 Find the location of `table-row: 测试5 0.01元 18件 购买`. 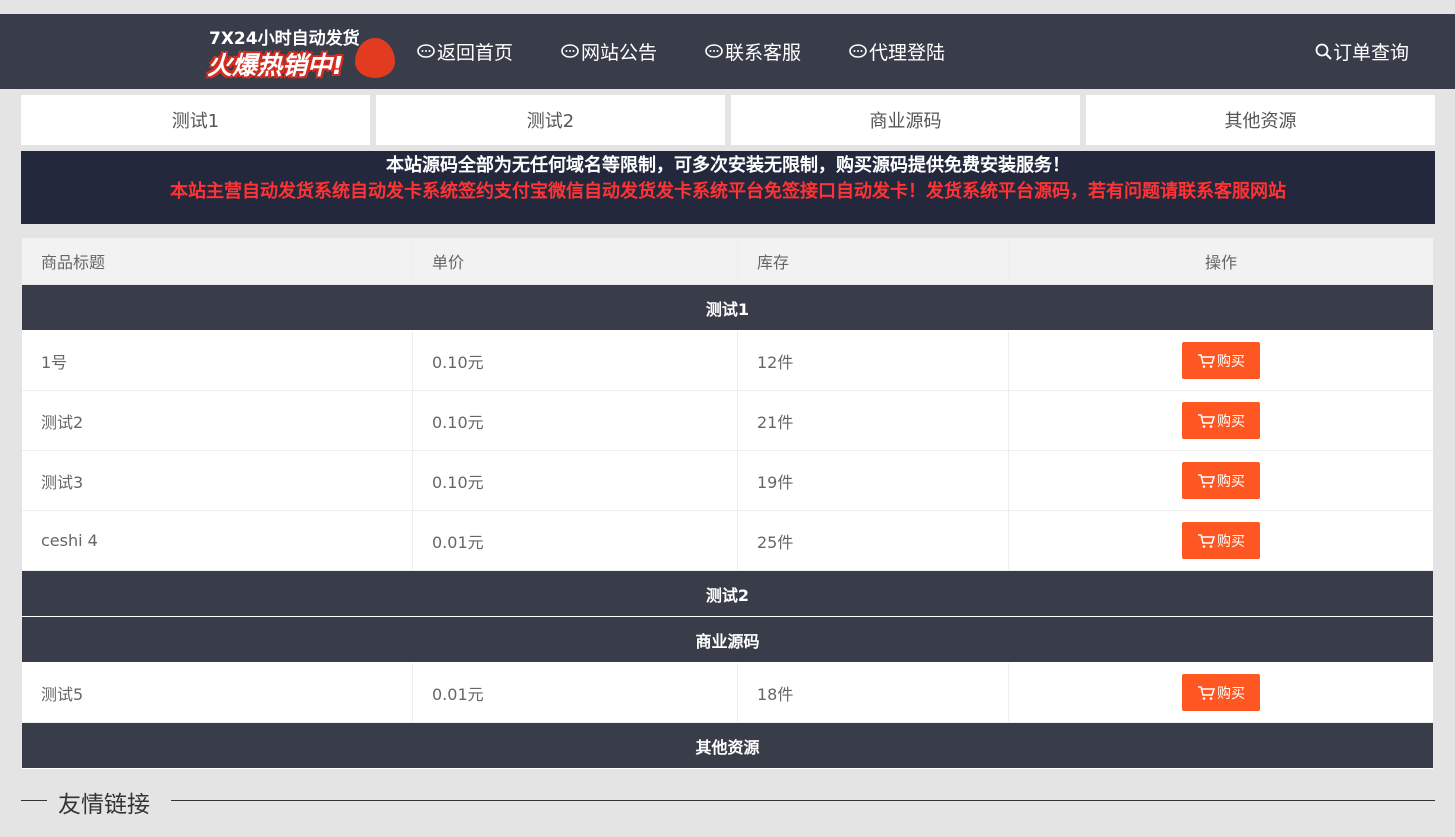

table-row: 测试5 0.01元 18件 购买 is located at coordinates (727, 693).